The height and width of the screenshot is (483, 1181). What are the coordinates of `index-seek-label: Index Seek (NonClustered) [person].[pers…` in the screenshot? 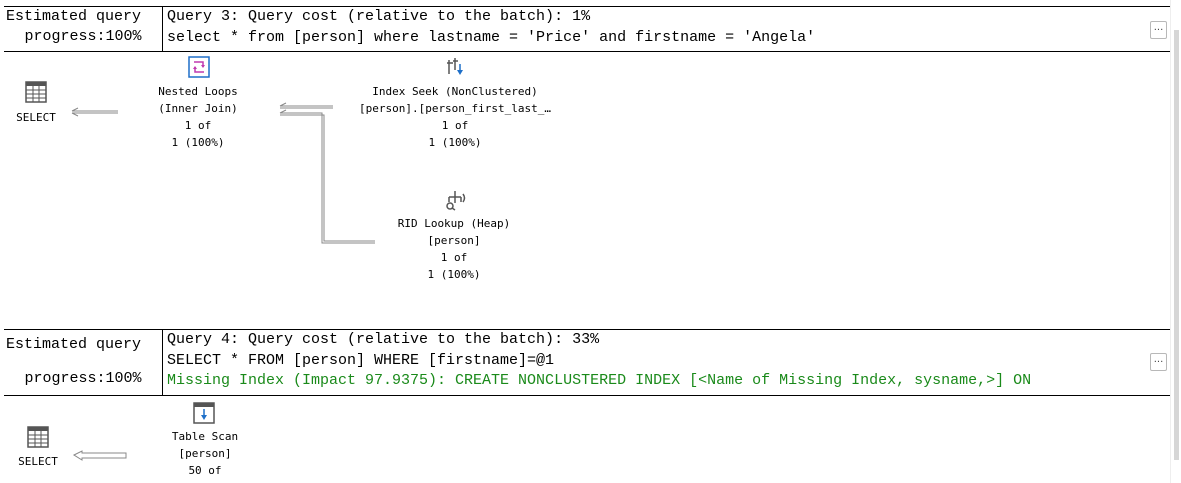 It's located at (455, 117).